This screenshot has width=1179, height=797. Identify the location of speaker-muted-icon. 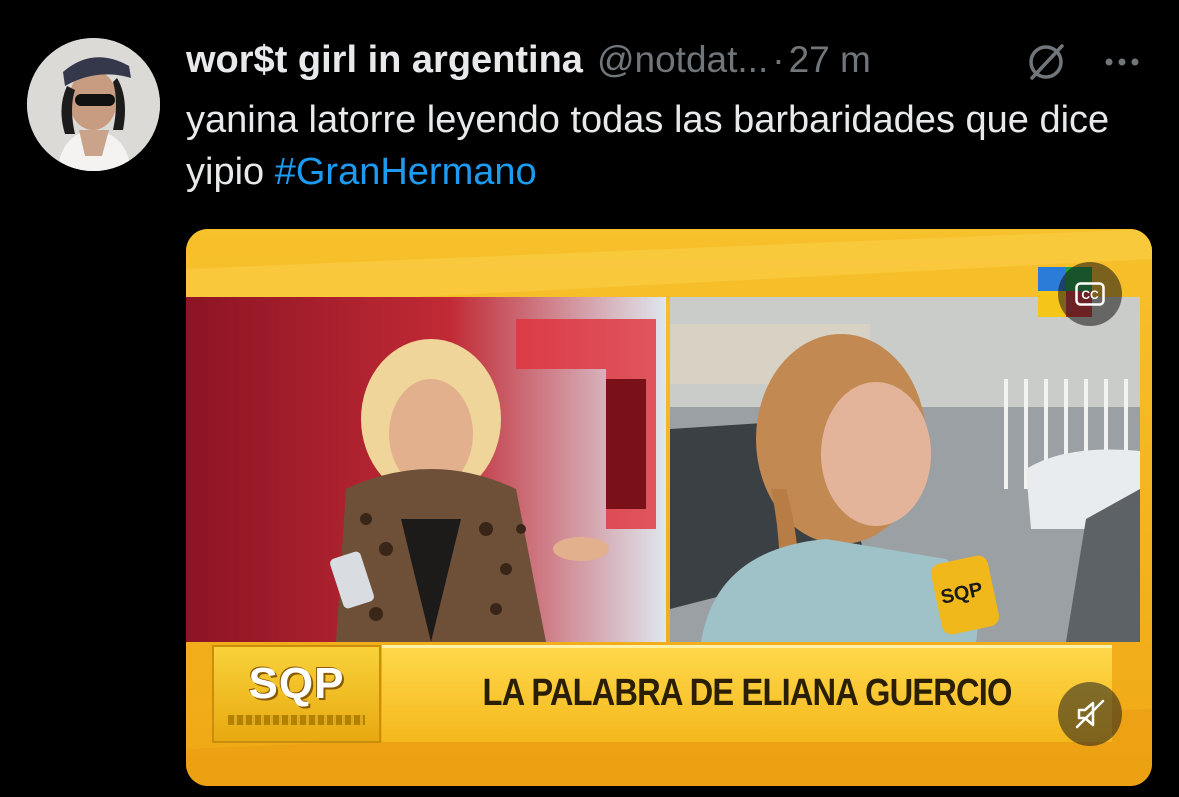
(1090, 714).